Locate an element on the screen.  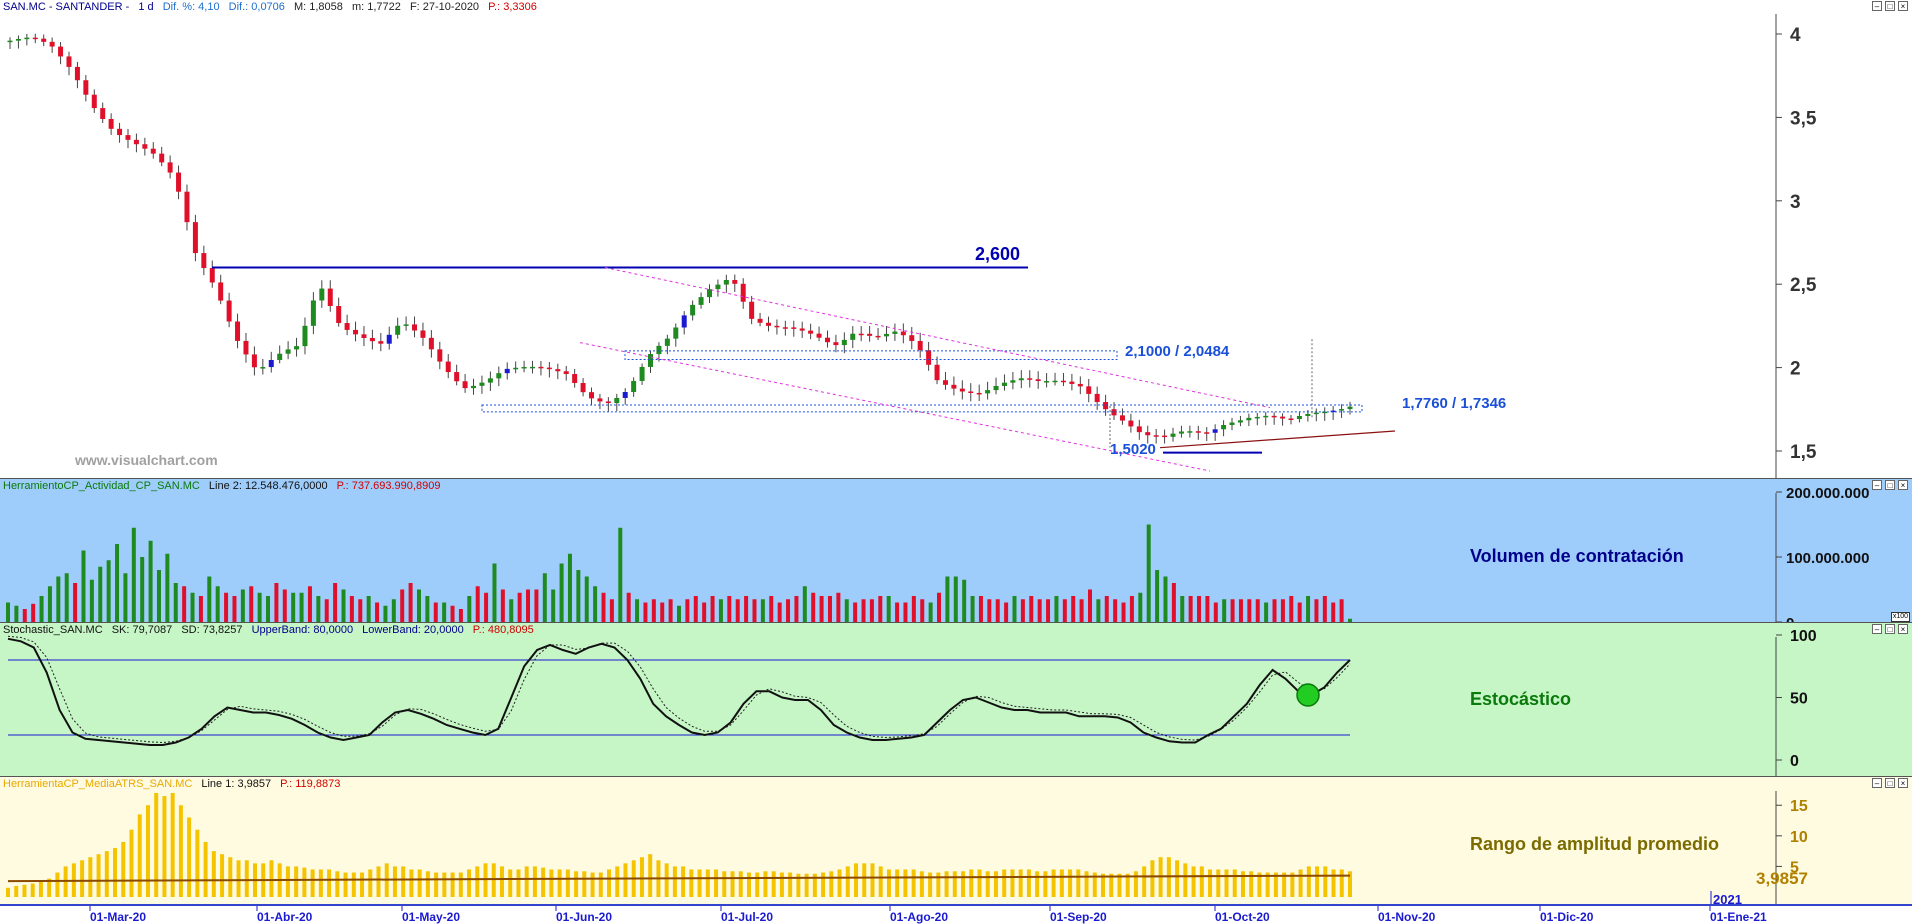
price-tick-label: 3,5 is located at coordinates (1803, 118).